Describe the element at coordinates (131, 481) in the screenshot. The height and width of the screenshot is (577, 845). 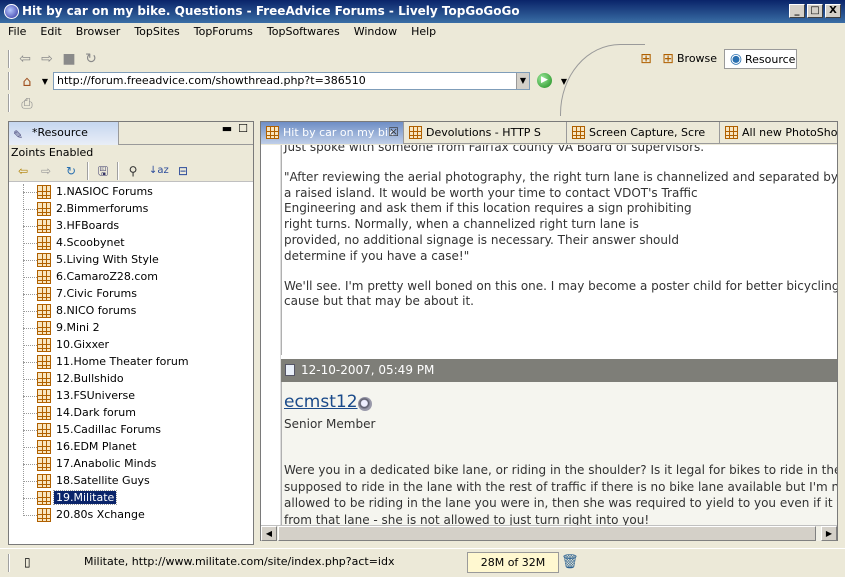
I see `tree-item: 18.Satellite Guys` at that location.